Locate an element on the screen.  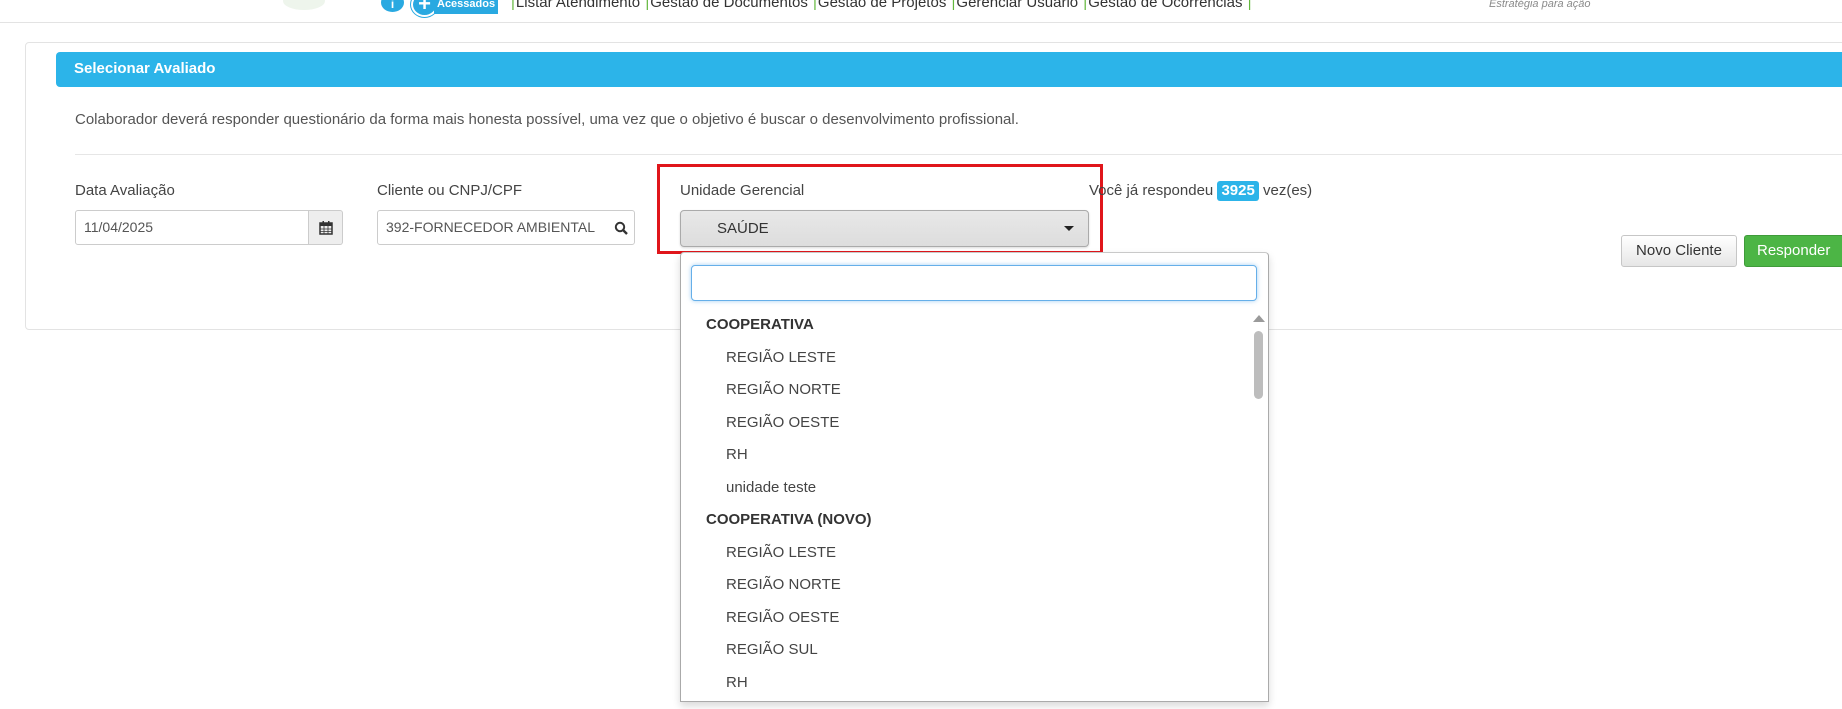
option-group-label: COOPERATIVA (NOVO) is located at coordinates (789, 519).